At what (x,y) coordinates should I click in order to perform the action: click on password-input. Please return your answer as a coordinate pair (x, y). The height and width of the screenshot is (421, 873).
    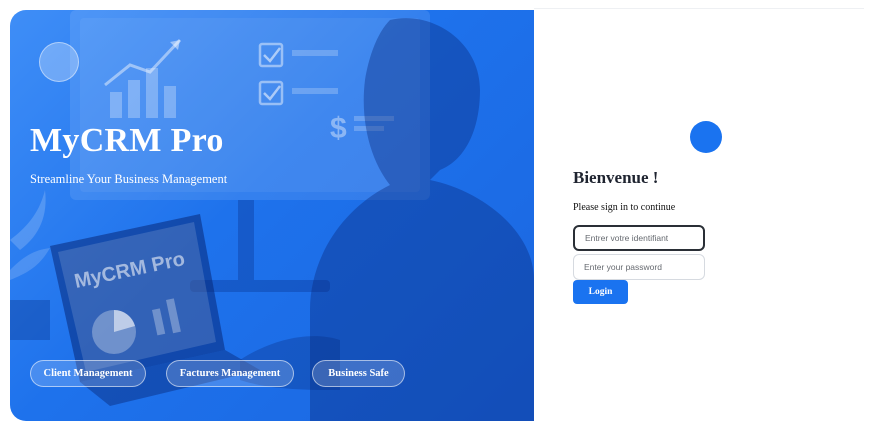
    Looking at the image, I should click on (639, 267).